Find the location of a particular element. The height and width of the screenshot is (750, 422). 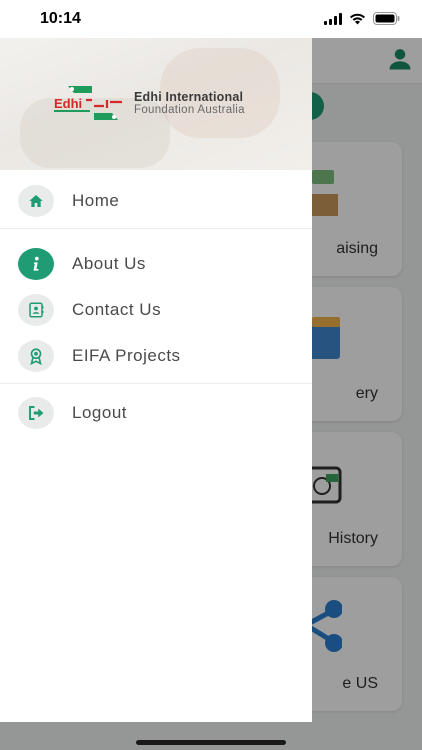

menu-item-eifa-projects: EIFA Projects is located at coordinates (156, 356).